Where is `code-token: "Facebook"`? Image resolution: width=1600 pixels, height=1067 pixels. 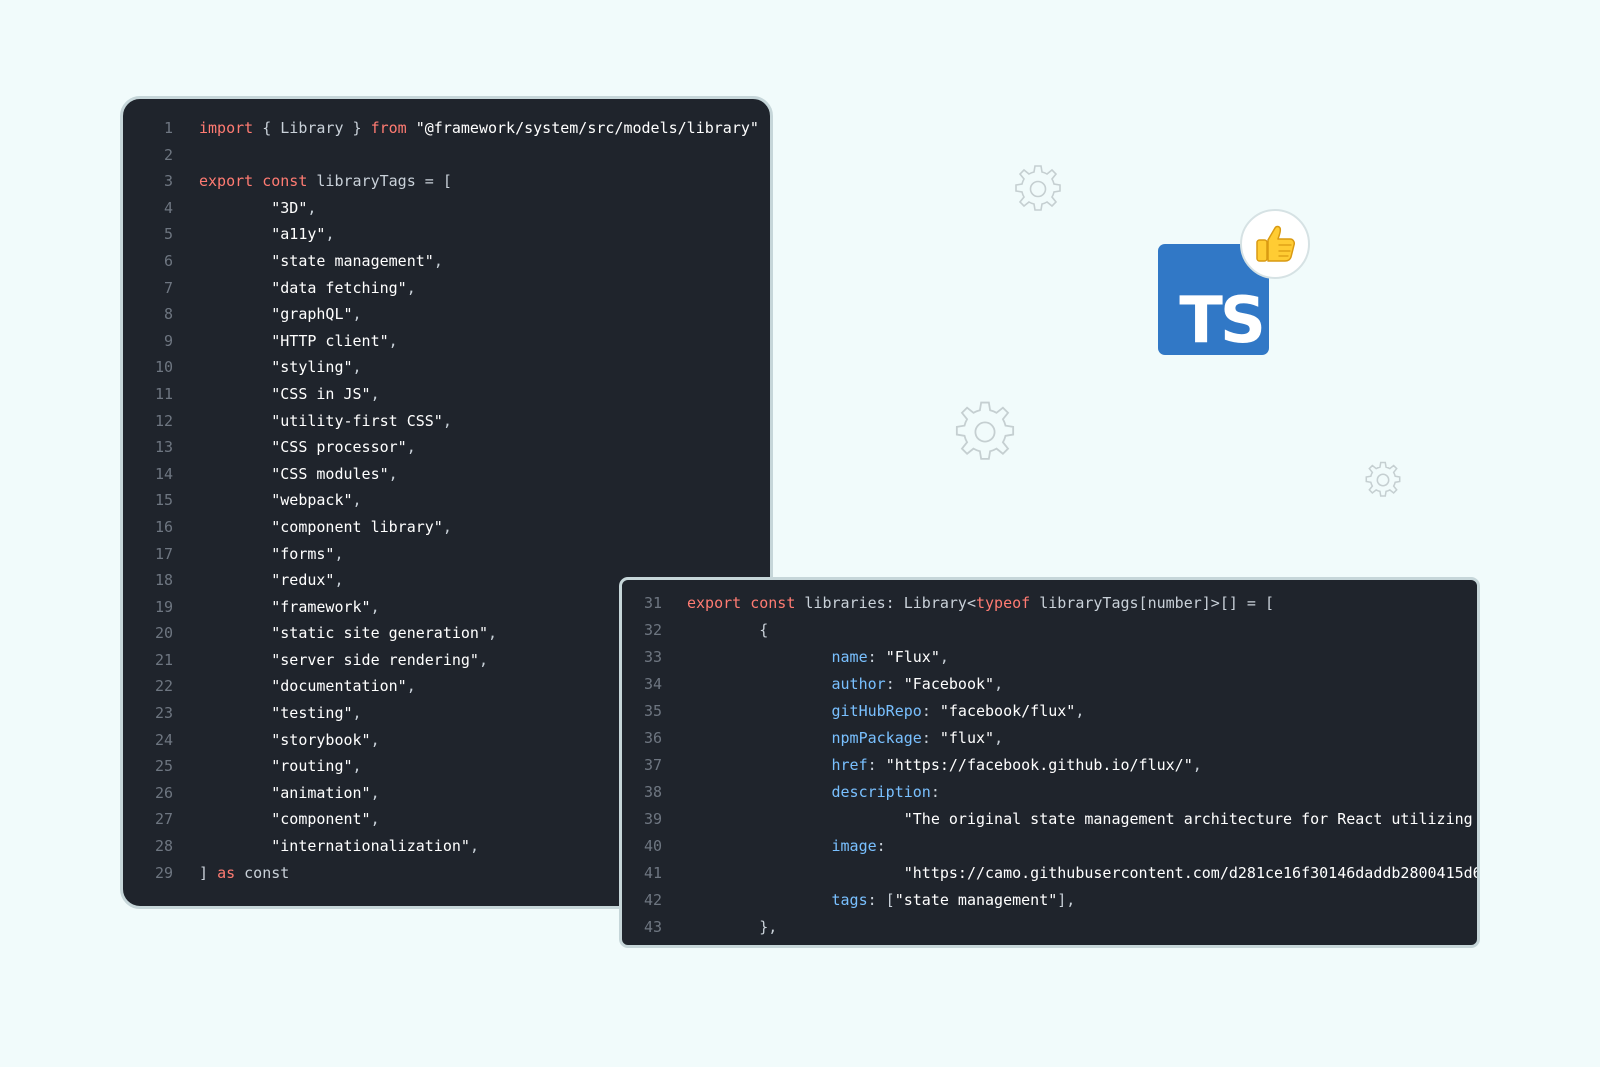 code-token: "Facebook" is located at coordinates (949, 684).